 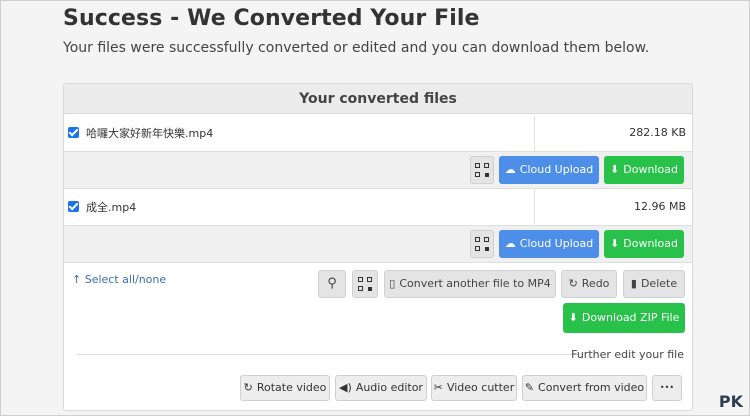 I want to click on file-icon: ▯, so click(x=392, y=283).